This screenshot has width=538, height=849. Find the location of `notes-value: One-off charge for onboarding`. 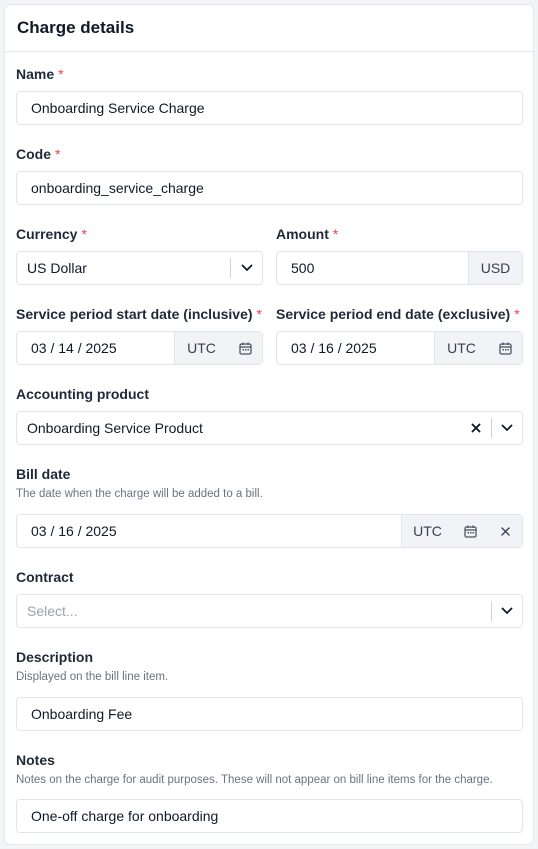

notes-value: One-off charge for onboarding is located at coordinates (125, 816).